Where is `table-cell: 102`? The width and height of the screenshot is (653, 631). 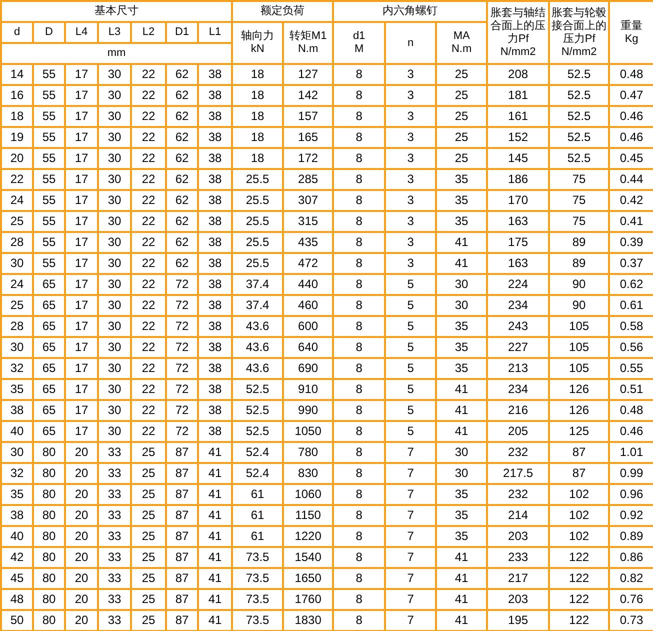 table-cell: 102 is located at coordinates (579, 494).